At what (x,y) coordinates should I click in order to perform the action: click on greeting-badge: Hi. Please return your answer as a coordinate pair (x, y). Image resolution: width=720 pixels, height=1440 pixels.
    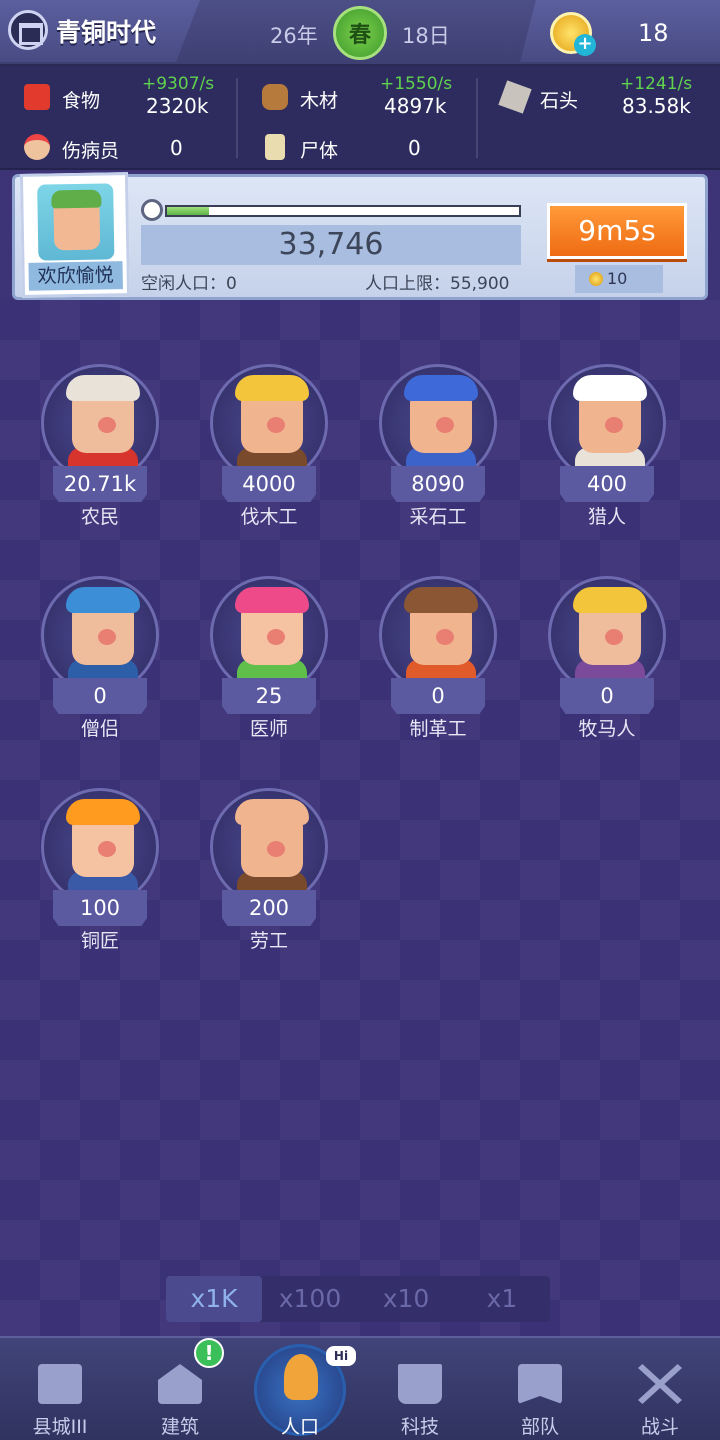
    Looking at the image, I should click on (341, 1356).